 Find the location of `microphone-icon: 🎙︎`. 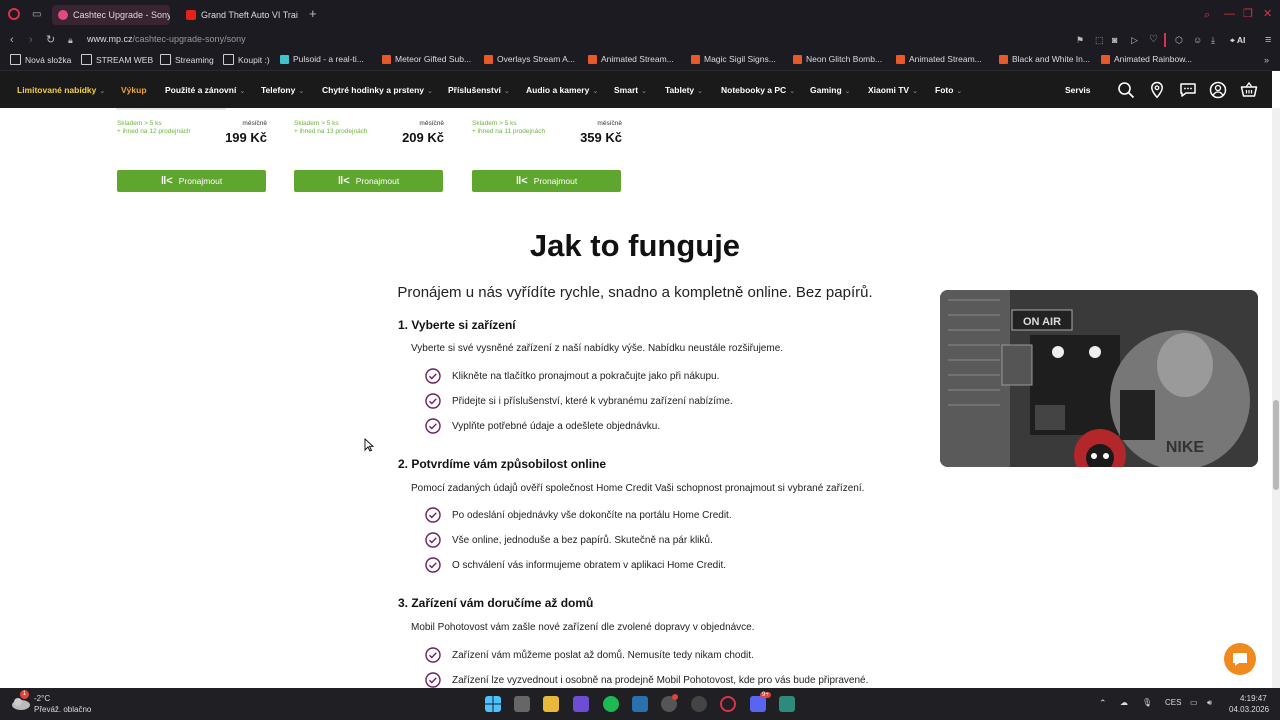

microphone-icon: 🎙︎ is located at coordinates (1147, 702).